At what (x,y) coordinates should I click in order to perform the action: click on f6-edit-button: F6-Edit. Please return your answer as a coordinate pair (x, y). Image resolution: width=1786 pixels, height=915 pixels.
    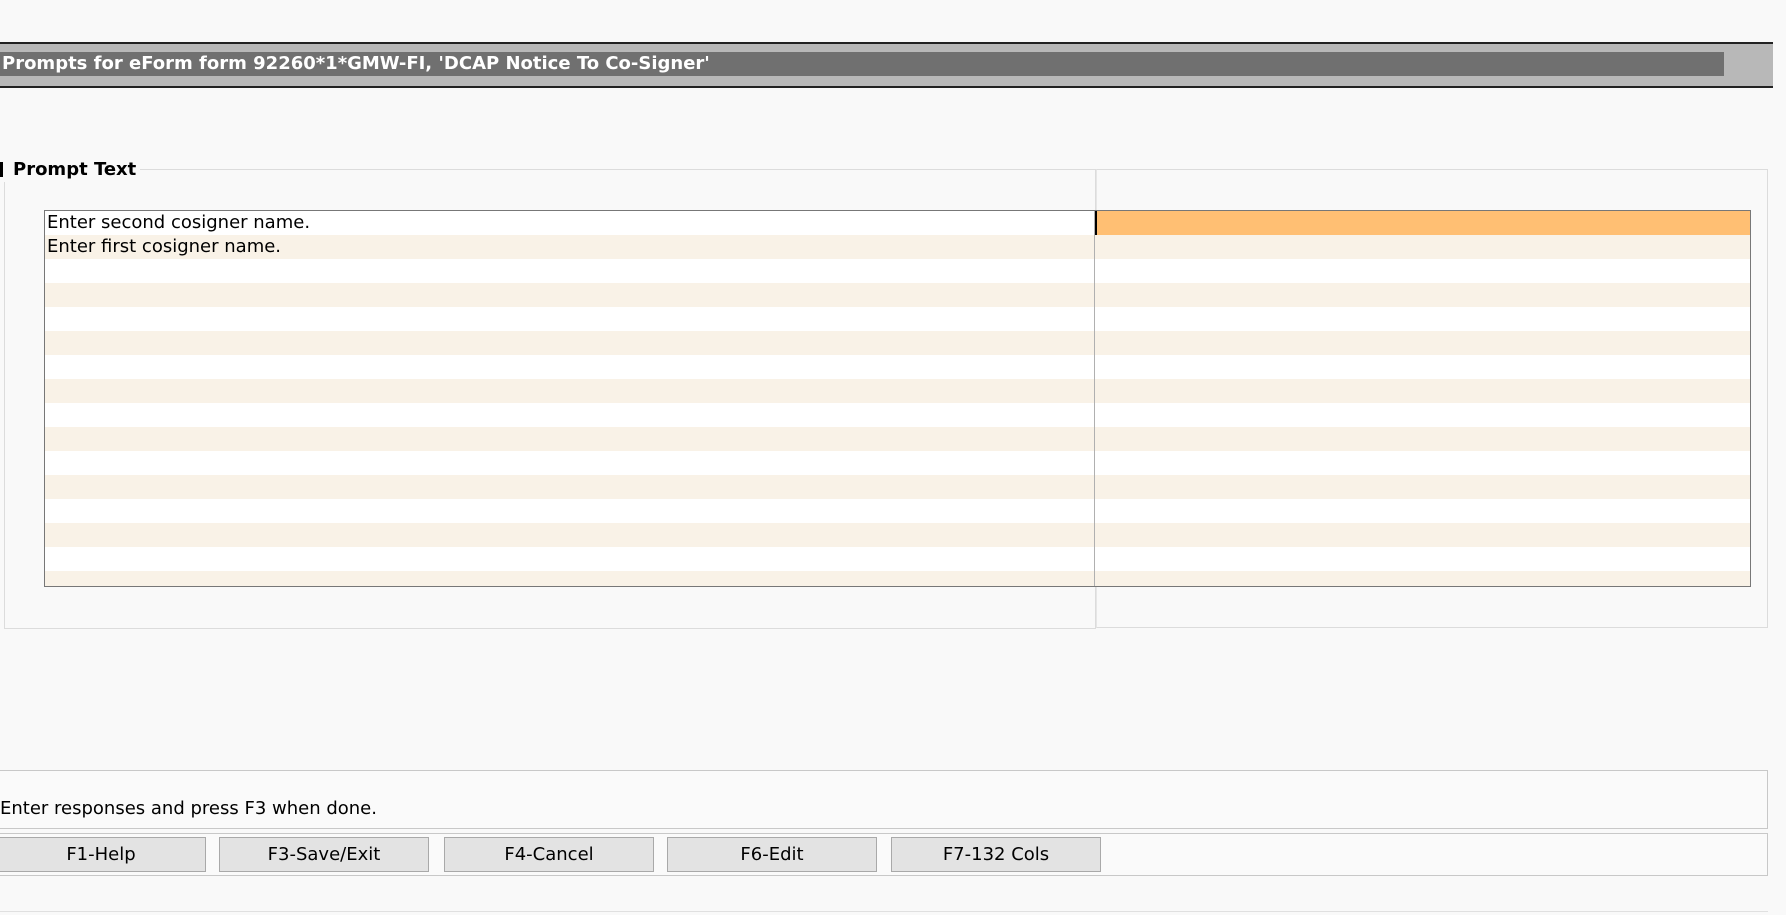
    Looking at the image, I should click on (772, 854).